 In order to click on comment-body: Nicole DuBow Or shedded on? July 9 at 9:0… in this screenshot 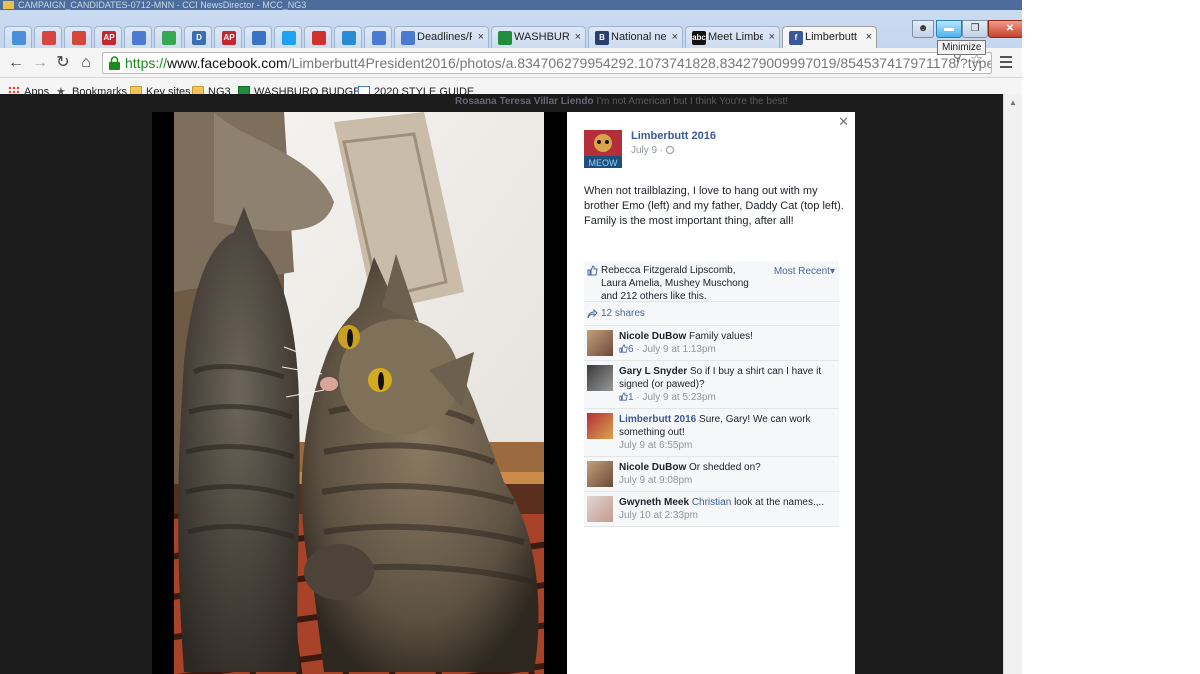, I will do `click(725, 474)`.